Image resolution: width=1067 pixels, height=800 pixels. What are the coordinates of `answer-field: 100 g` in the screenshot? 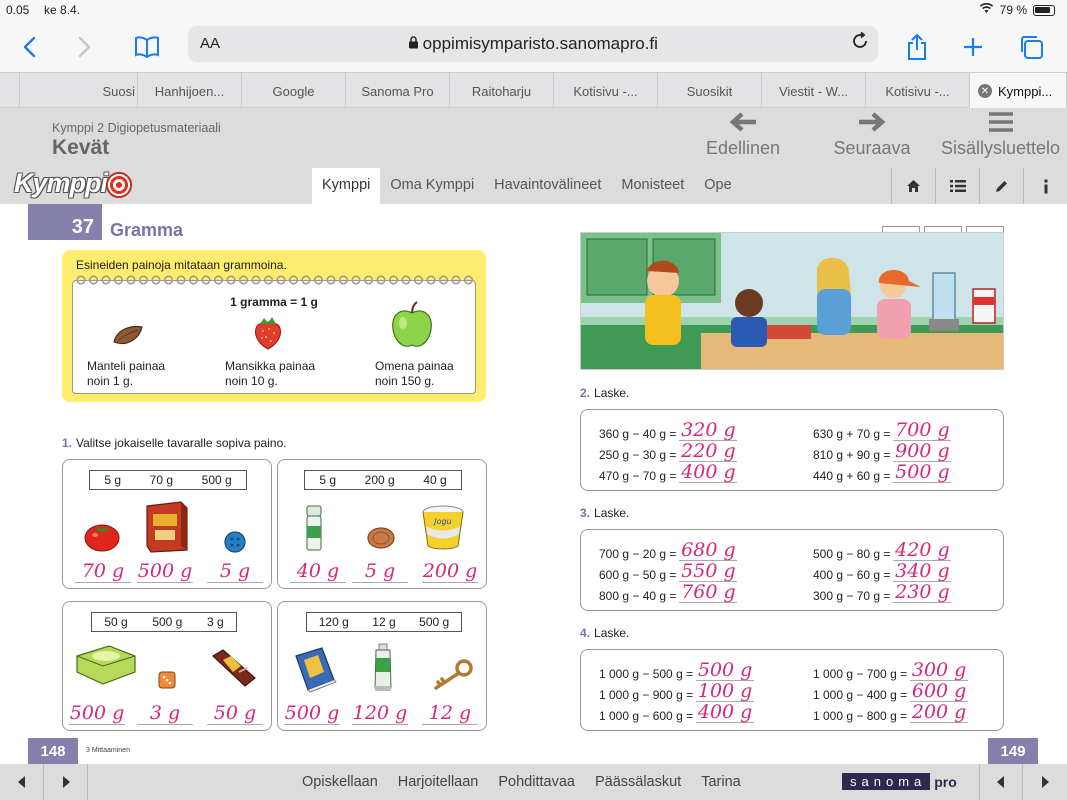 It's located at (725, 691).